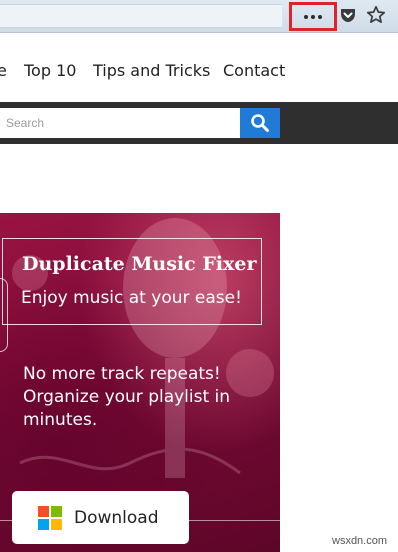 The height and width of the screenshot is (552, 398). What do you see at coordinates (50, 517) in the screenshot?
I see `windows-icon` at bounding box center [50, 517].